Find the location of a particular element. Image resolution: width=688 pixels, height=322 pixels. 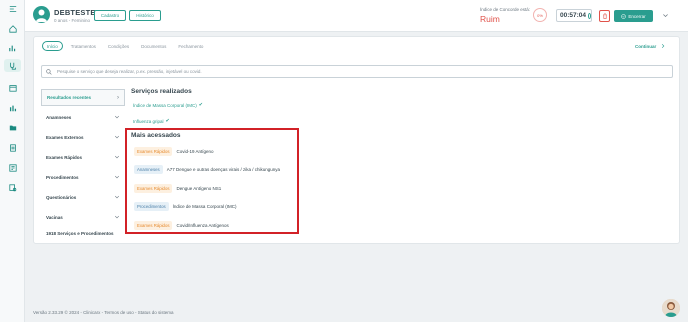

menu-item-anamneses: Anamneses is located at coordinates (83, 117).